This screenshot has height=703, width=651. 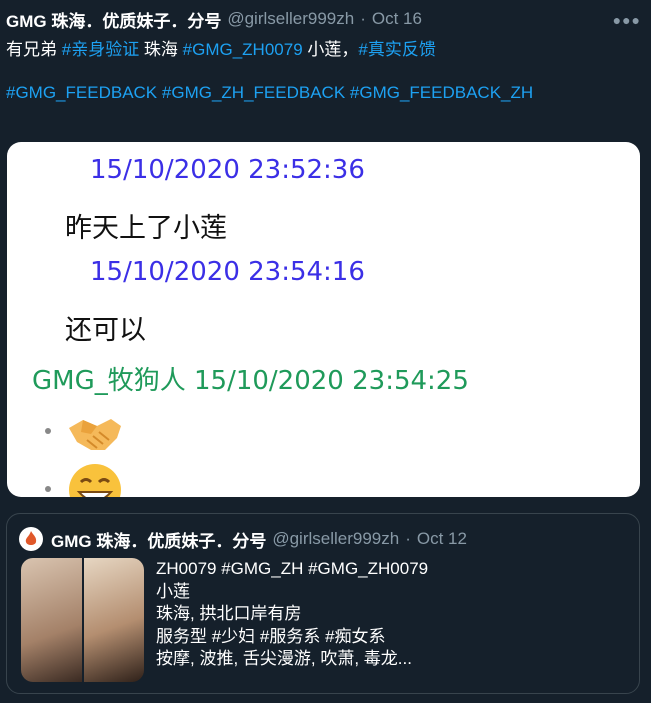 What do you see at coordinates (95, 480) in the screenshot?
I see `grinning-face-emoji` at bounding box center [95, 480].